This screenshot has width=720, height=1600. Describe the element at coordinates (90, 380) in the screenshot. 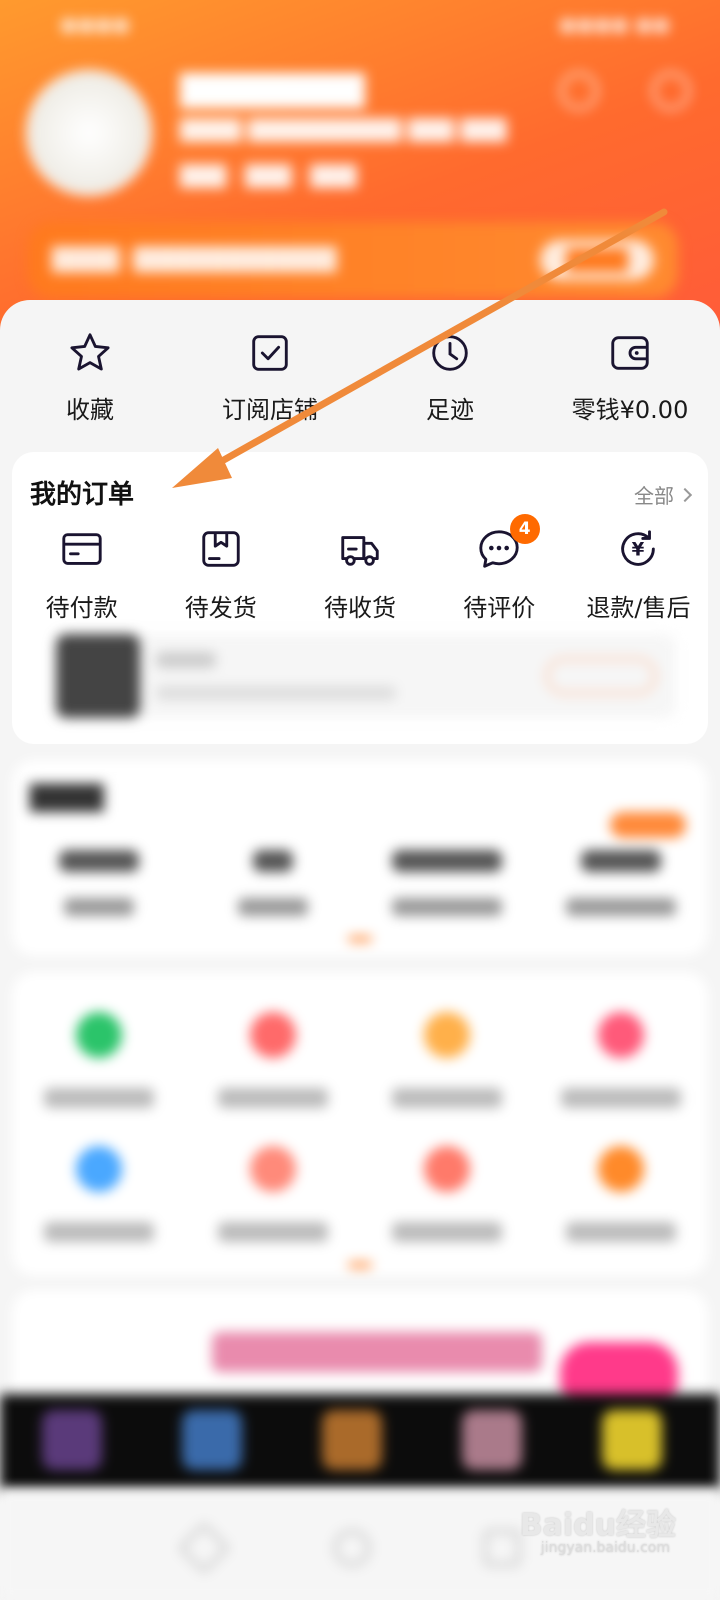

I see `quick-item-favorites: 收藏` at that location.